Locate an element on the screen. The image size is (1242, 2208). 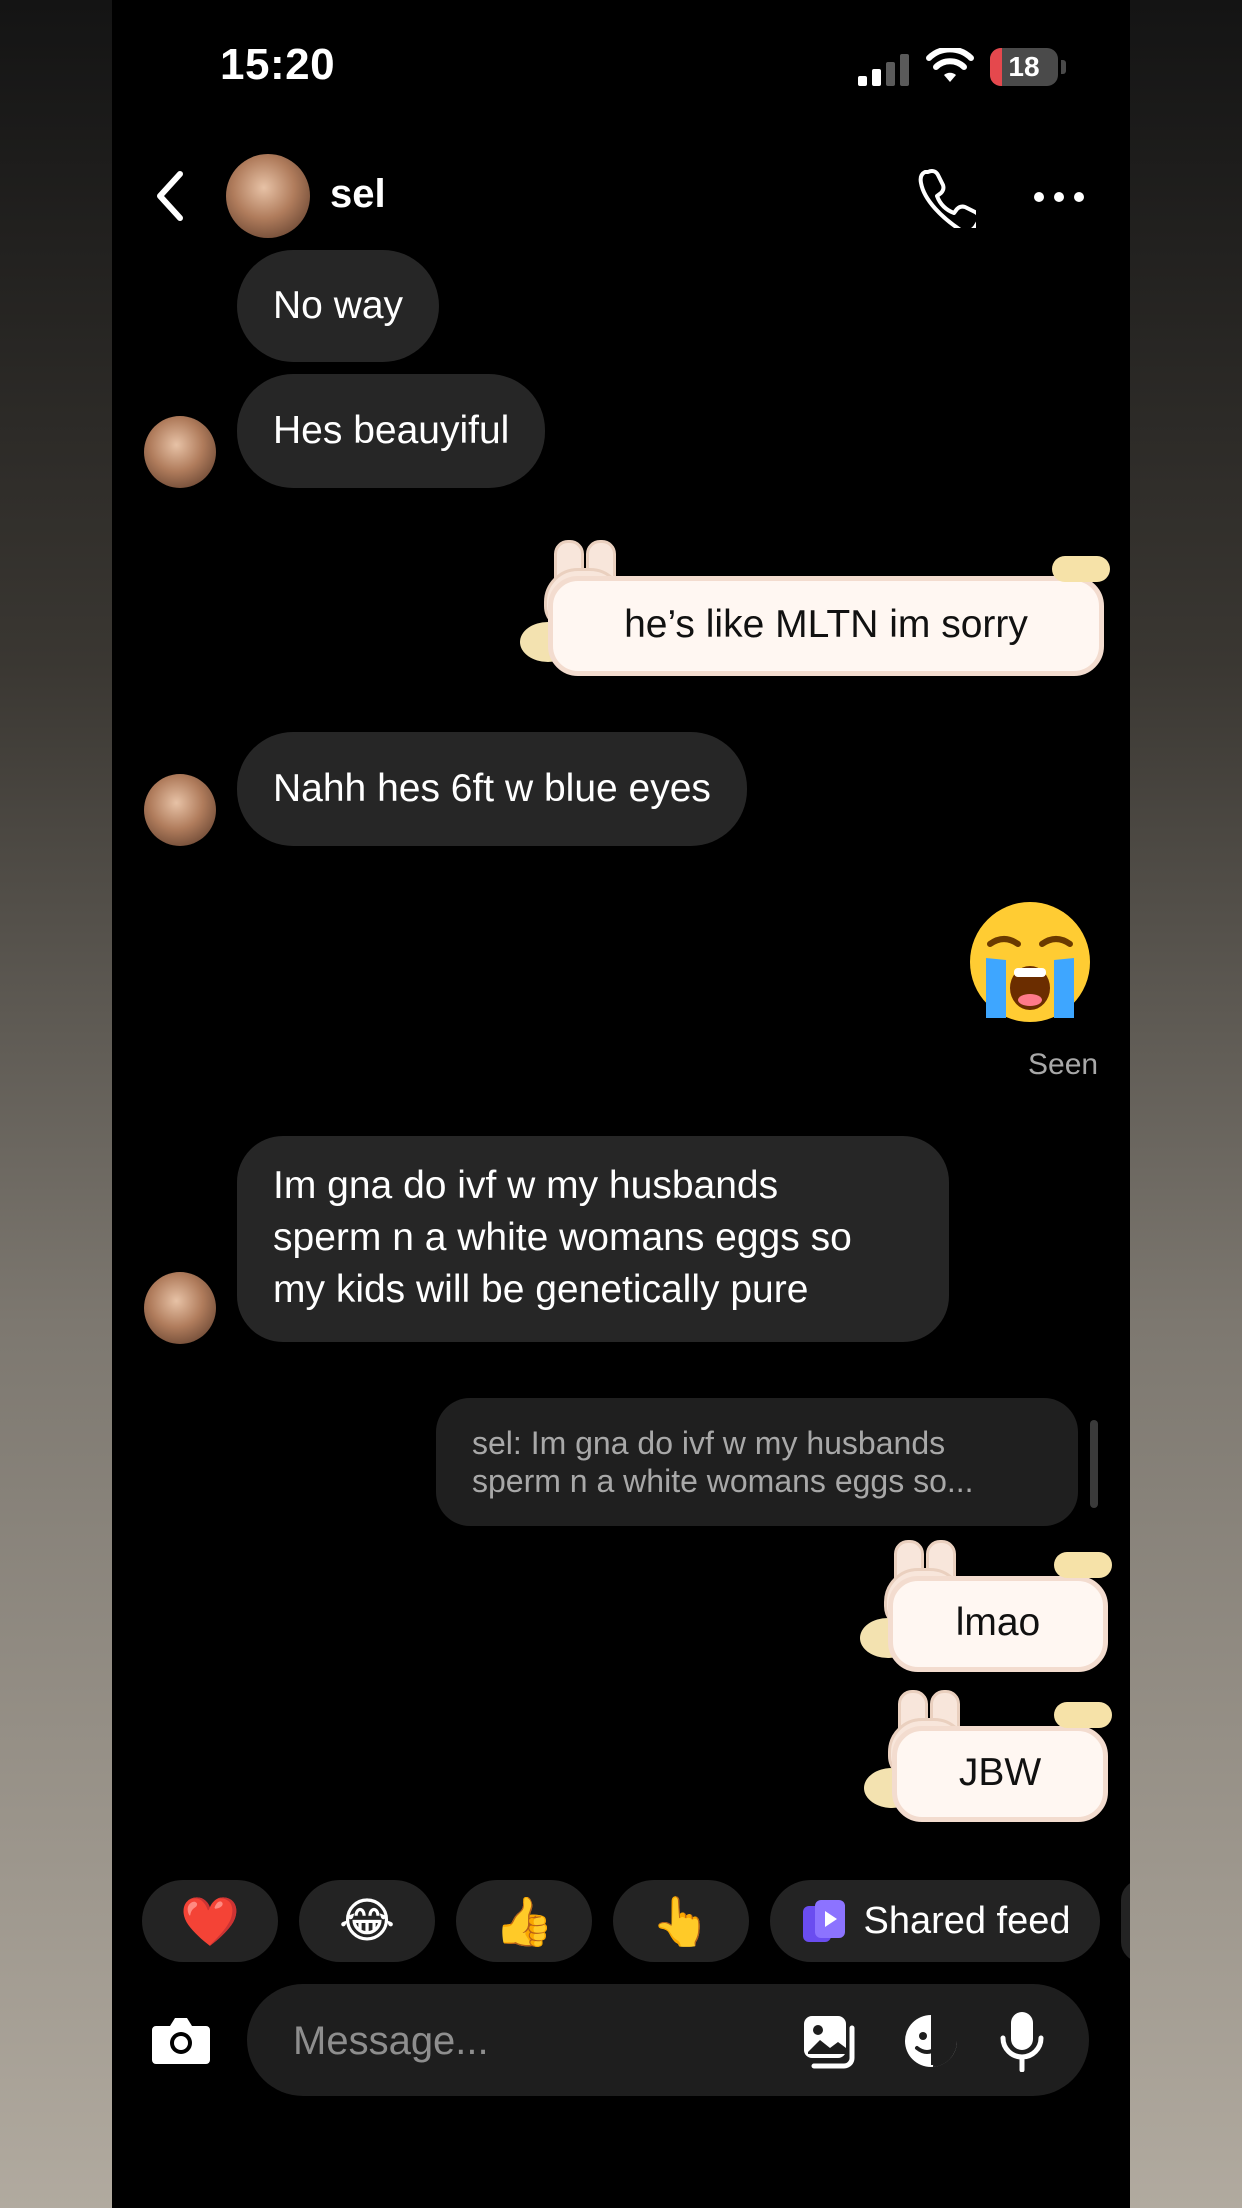
more-options-icon is located at coordinates (1059, 197).